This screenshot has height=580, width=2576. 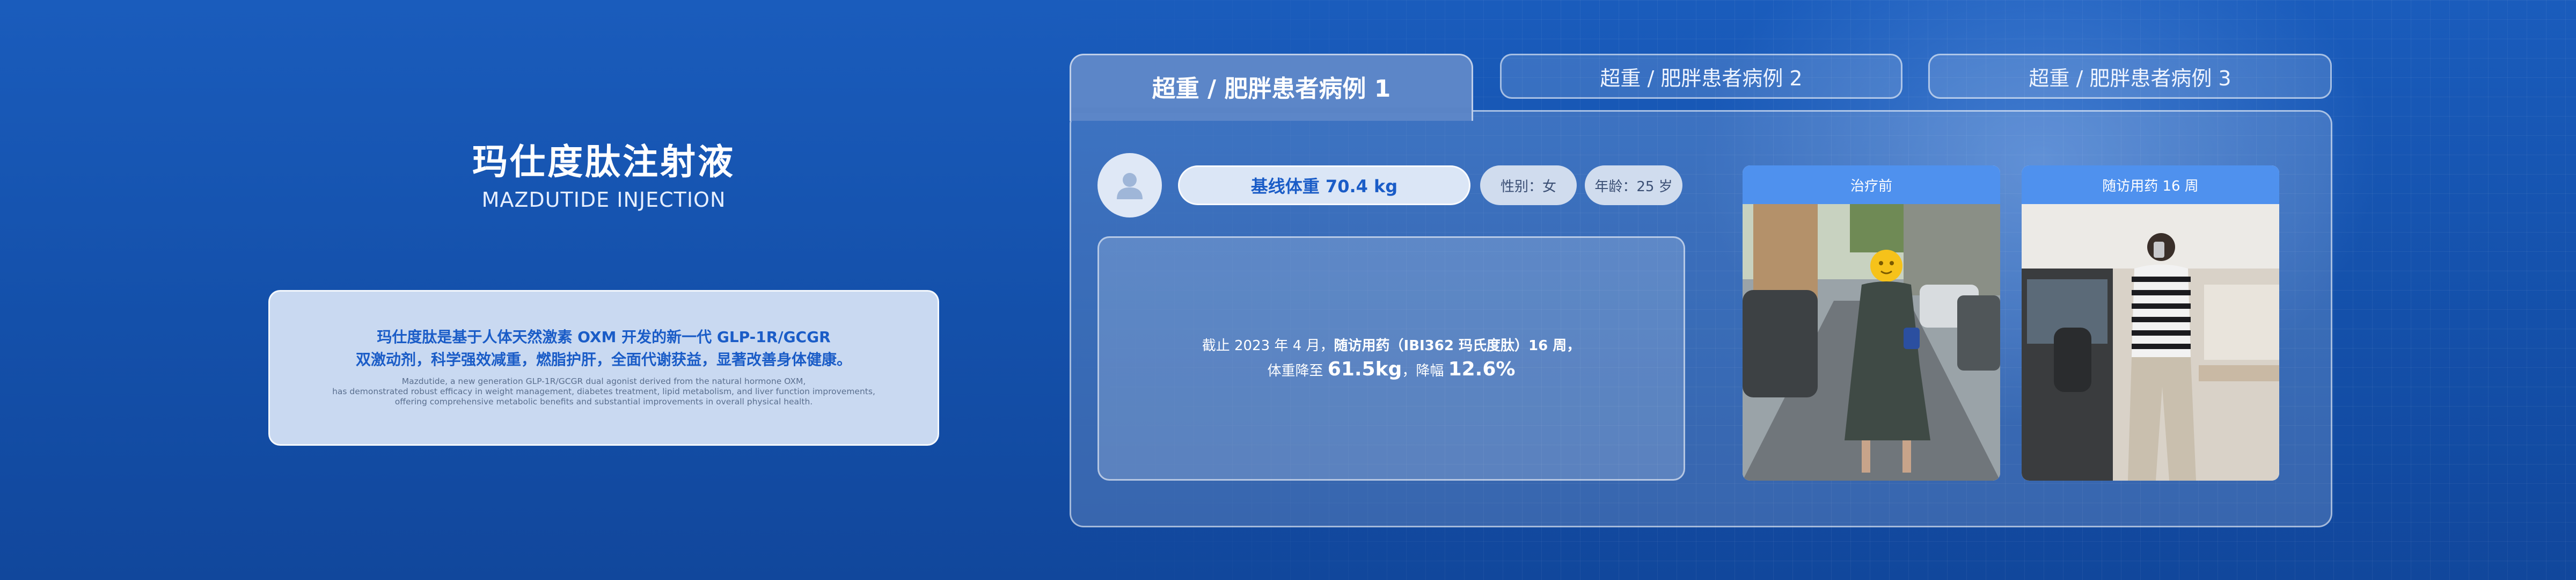 What do you see at coordinates (1633, 185) in the screenshot?
I see `age-badge: 年龄：25 岁` at bounding box center [1633, 185].